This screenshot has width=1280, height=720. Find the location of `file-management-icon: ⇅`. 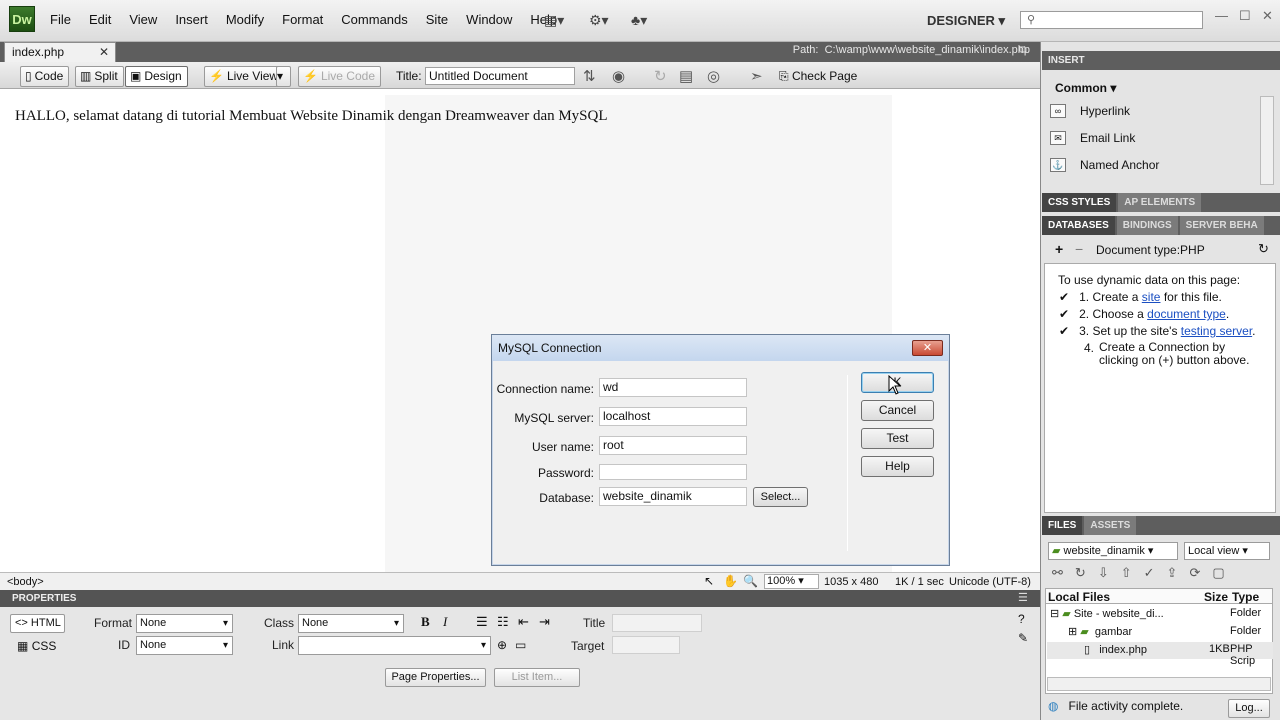

file-management-icon: ⇅ is located at coordinates (589, 76).